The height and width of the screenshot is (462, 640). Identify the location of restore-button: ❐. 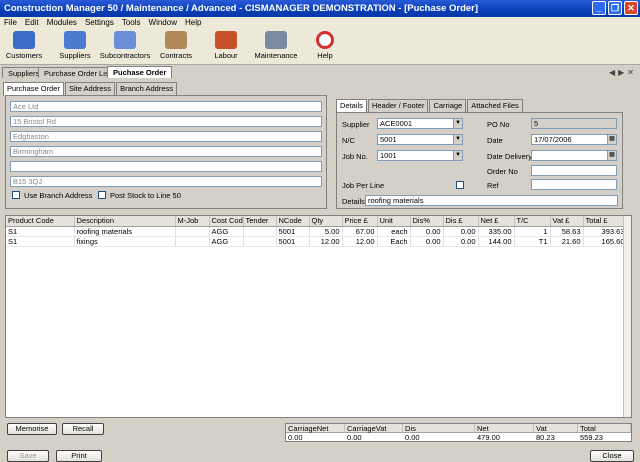
(615, 8).